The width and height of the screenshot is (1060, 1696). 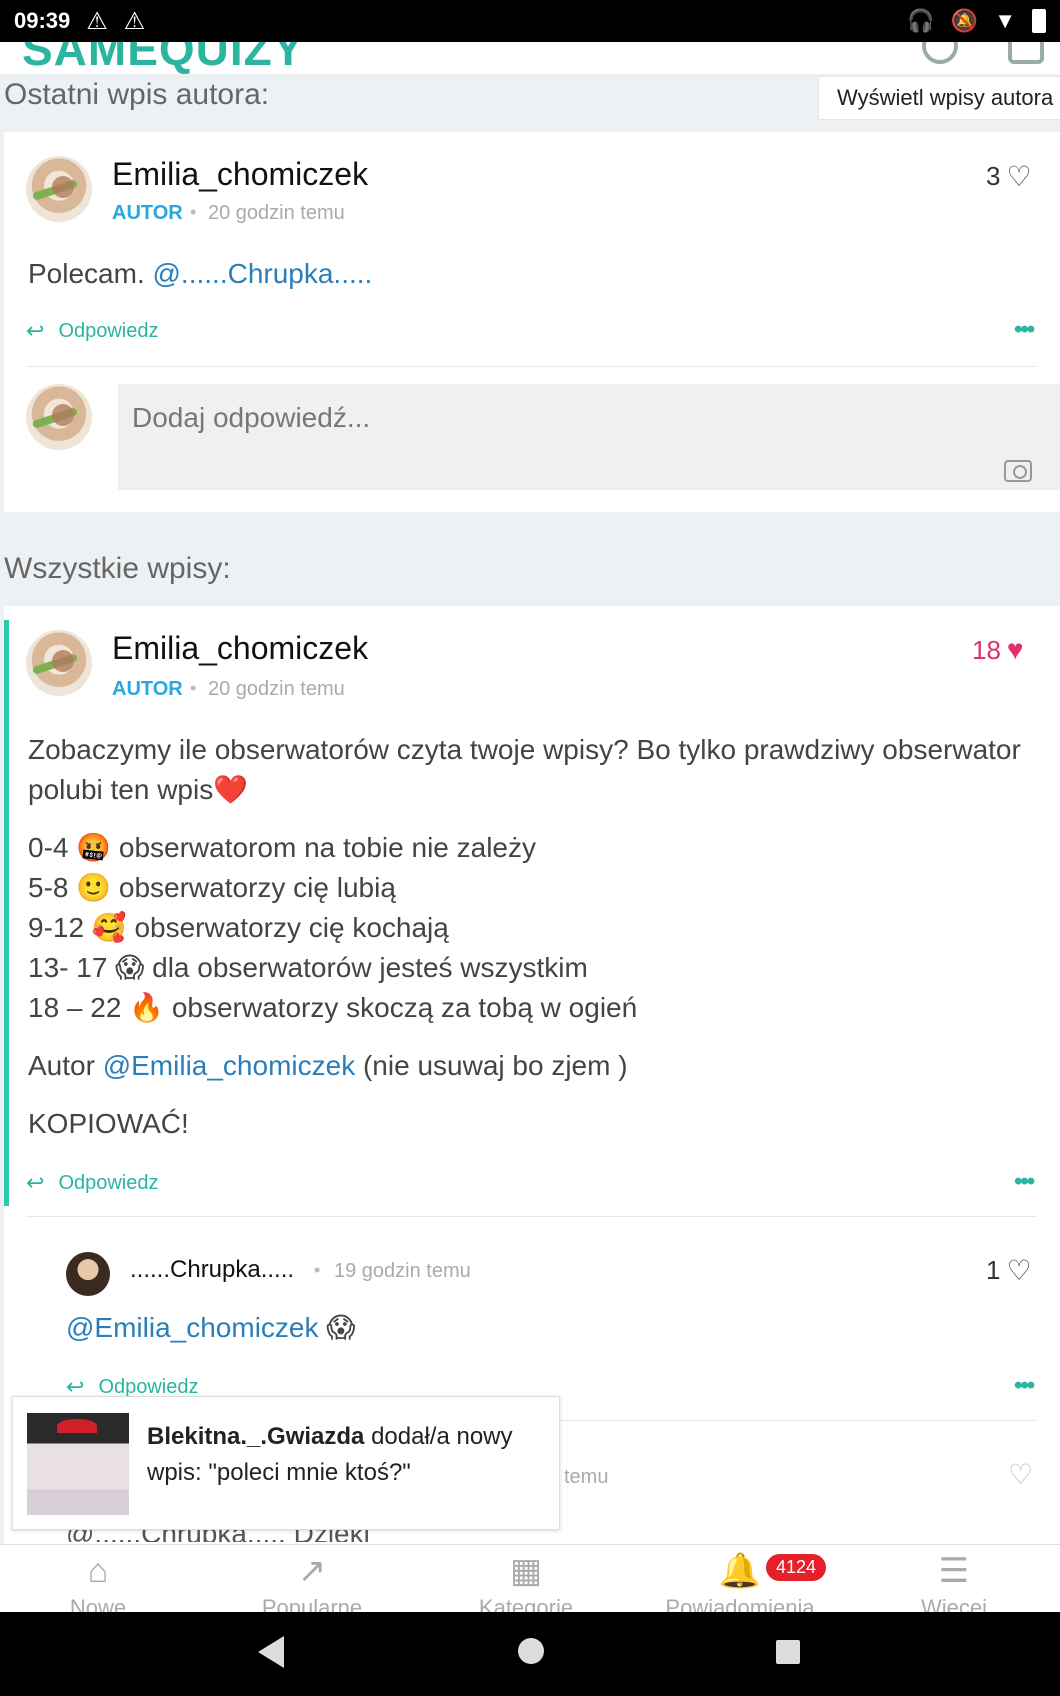 I want to click on comment-like-button: 1 ♡, so click(x=1009, y=1270).